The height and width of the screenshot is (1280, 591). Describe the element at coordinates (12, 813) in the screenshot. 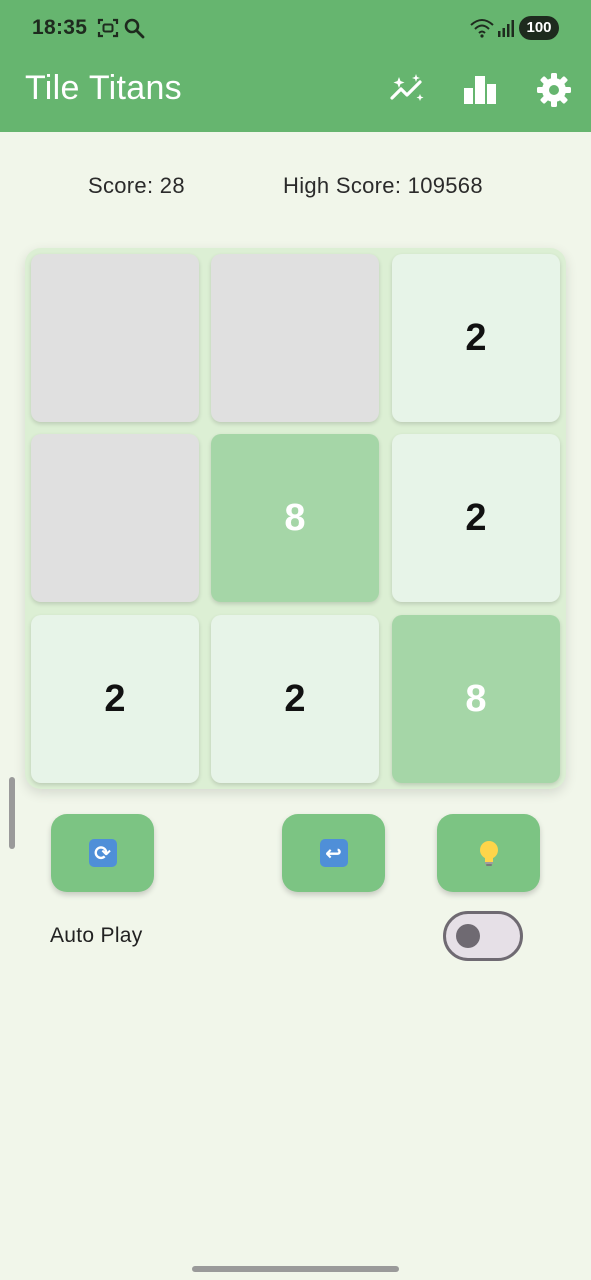

I see `scroll-indicator` at that location.